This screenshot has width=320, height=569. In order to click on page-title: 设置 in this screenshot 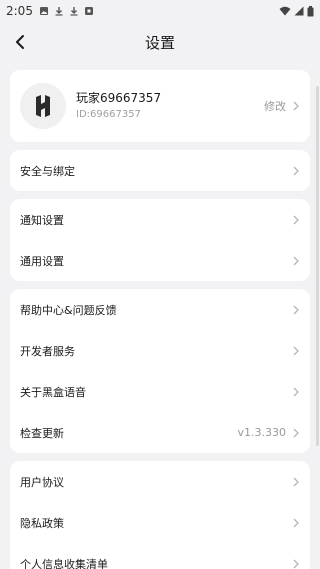, I will do `click(159, 42)`.